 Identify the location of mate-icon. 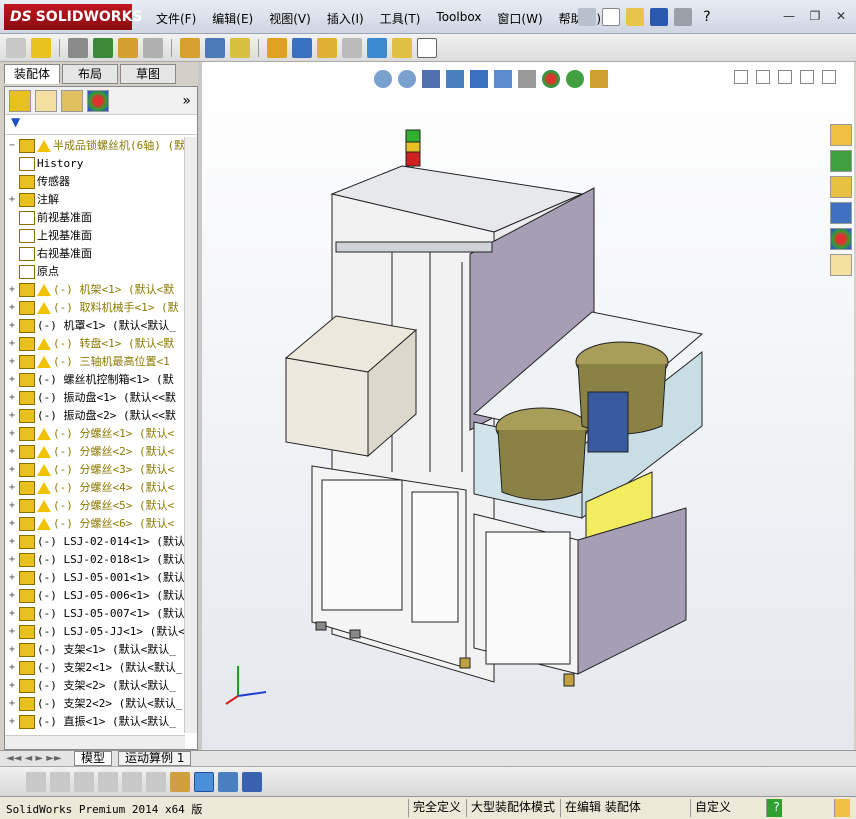
(78, 47).